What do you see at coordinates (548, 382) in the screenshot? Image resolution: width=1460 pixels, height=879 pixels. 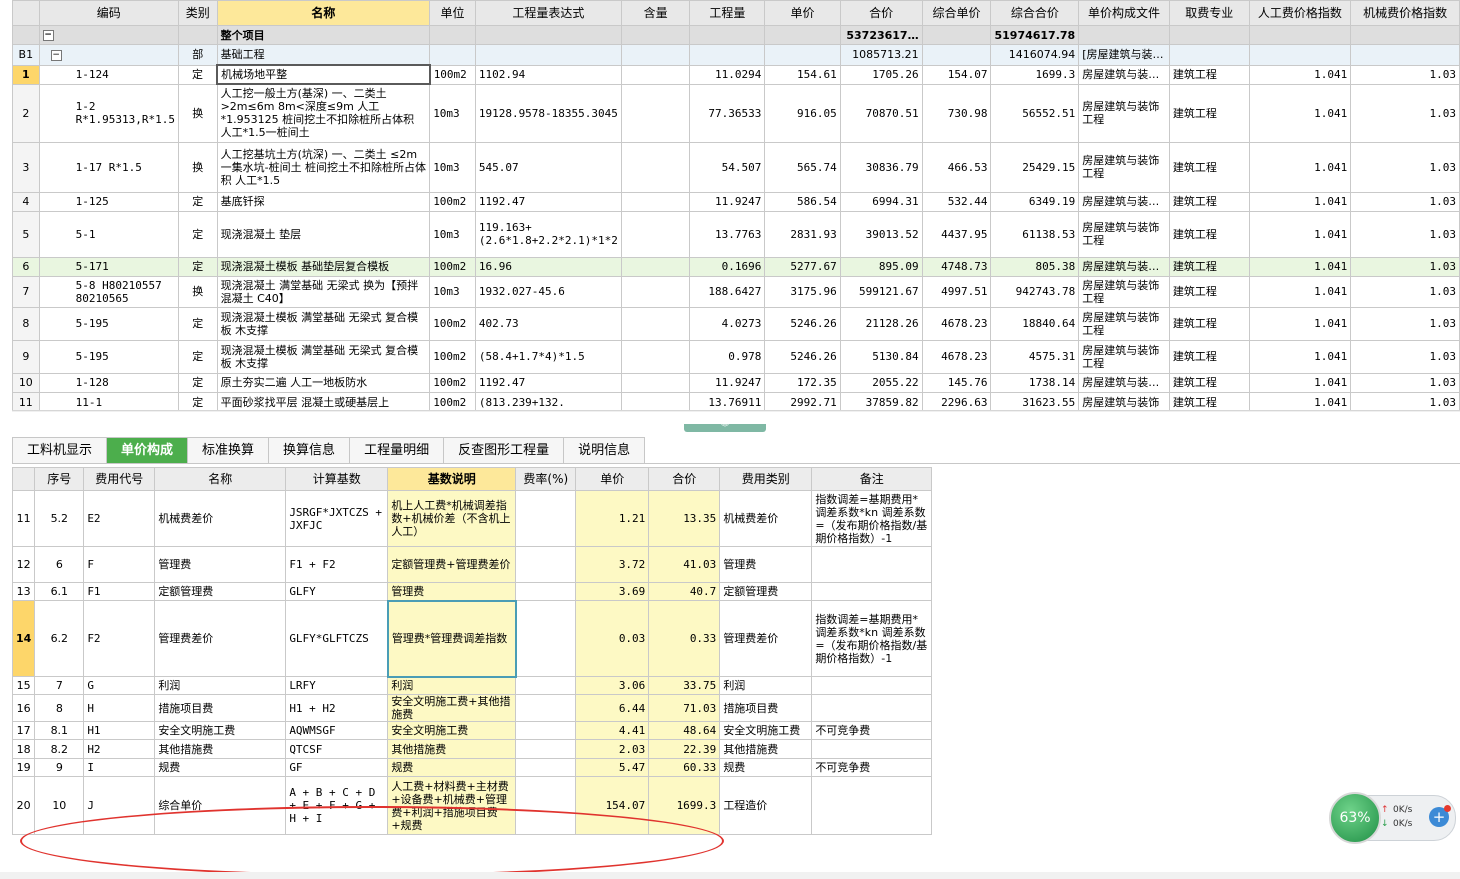 I see `item-expr: 1192.47` at bounding box center [548, 382].